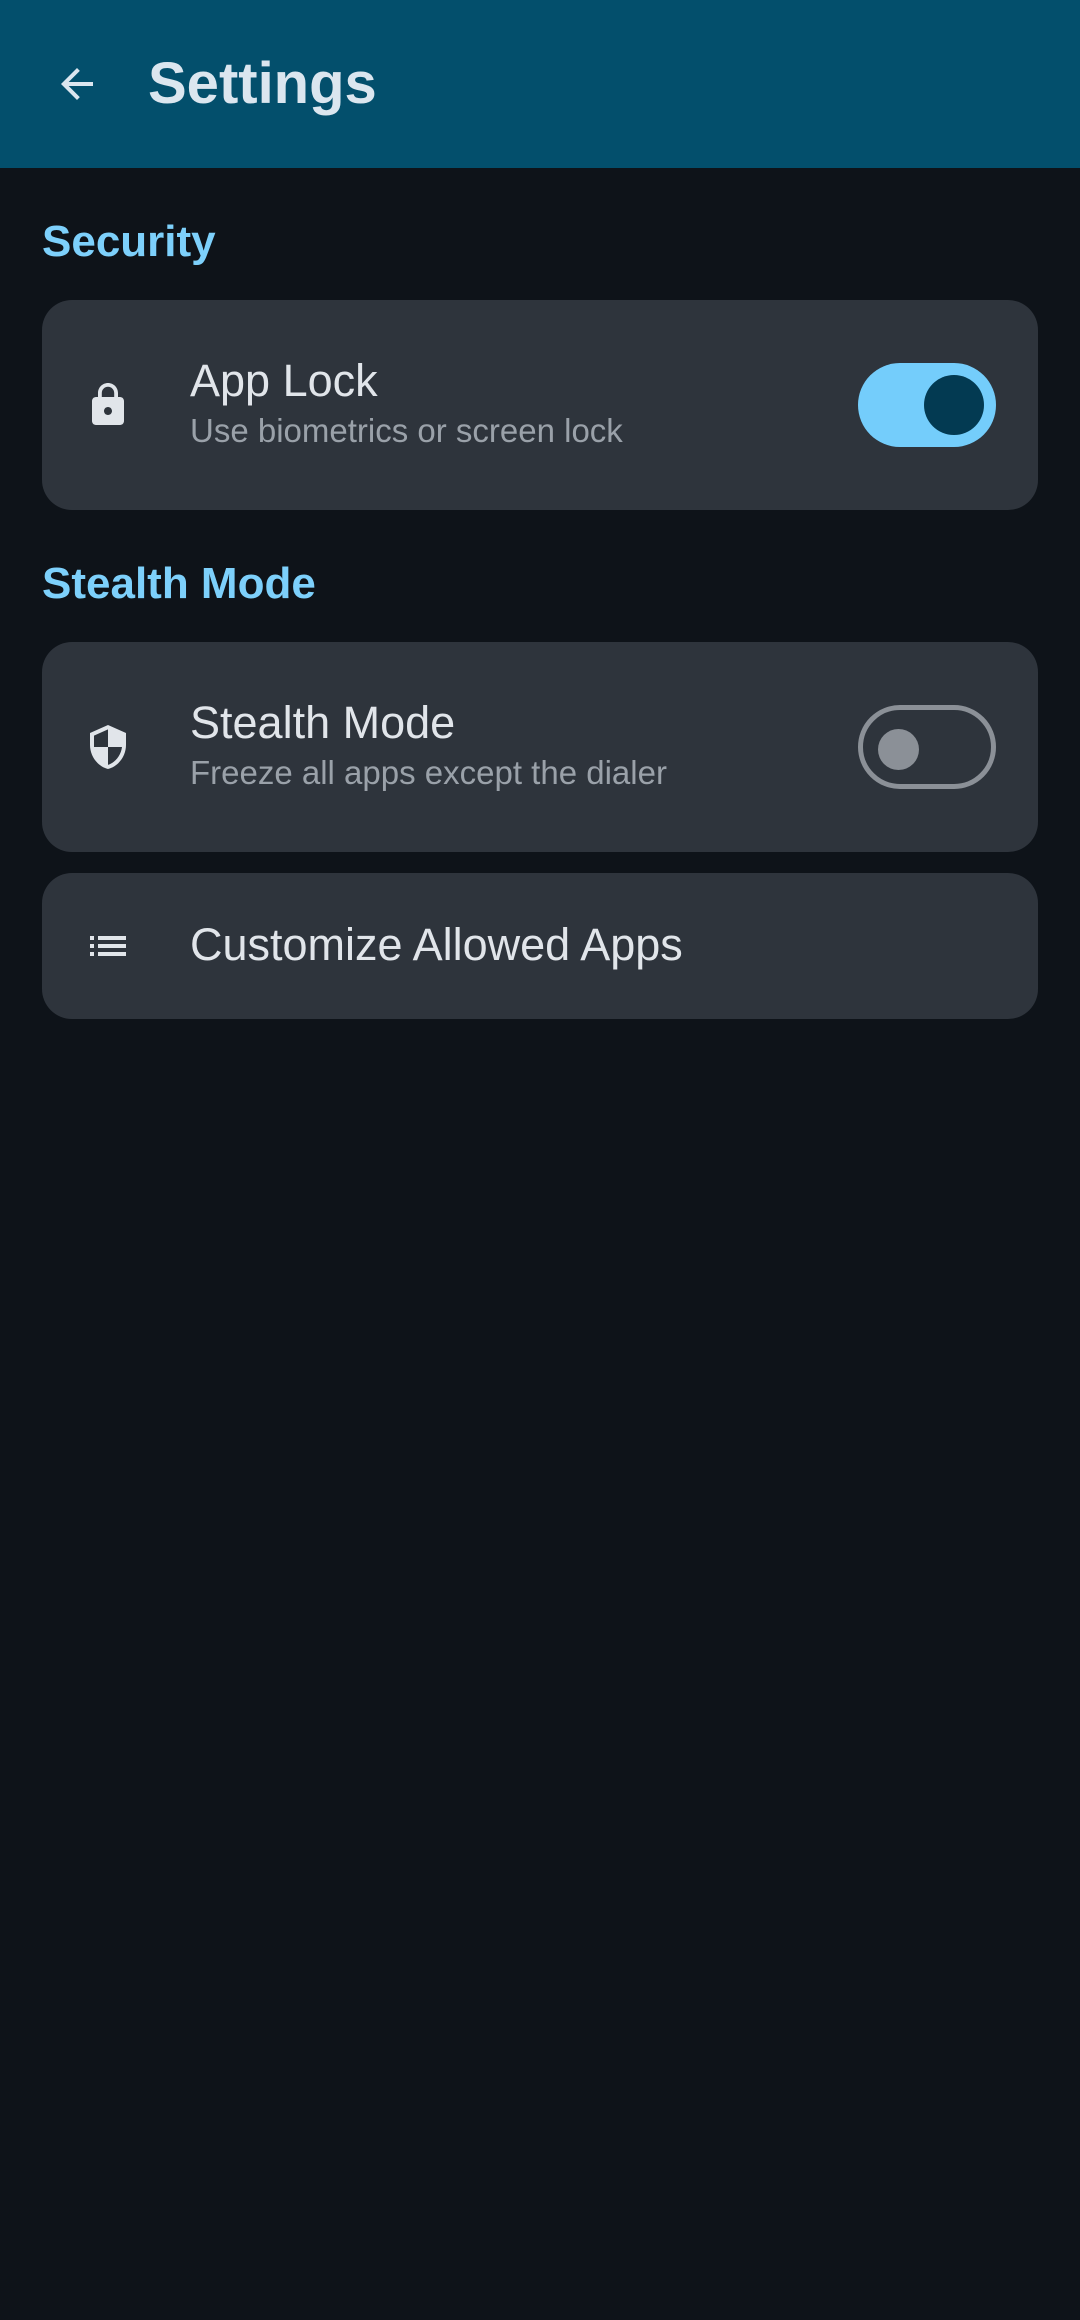 Image resolution: width=1080 pixels, height=2320 pixels. Describe the element at coordinates (262, 83) in the screenshot. I see `page-title: Settings` at that location.